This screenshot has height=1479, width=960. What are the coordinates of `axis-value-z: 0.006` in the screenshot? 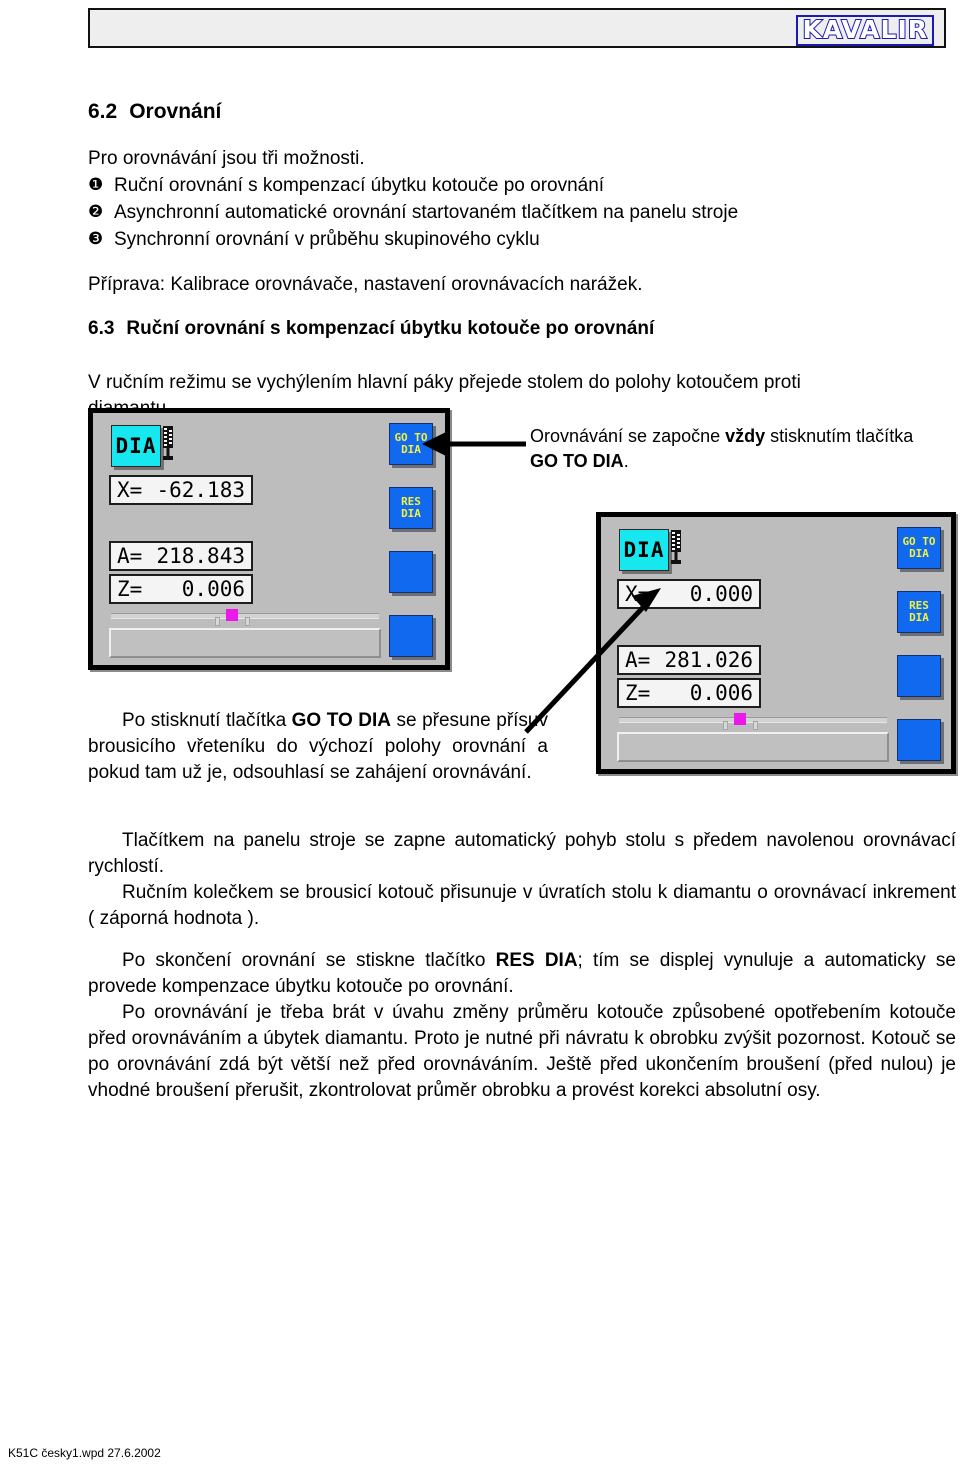 It's located at (213, 589).